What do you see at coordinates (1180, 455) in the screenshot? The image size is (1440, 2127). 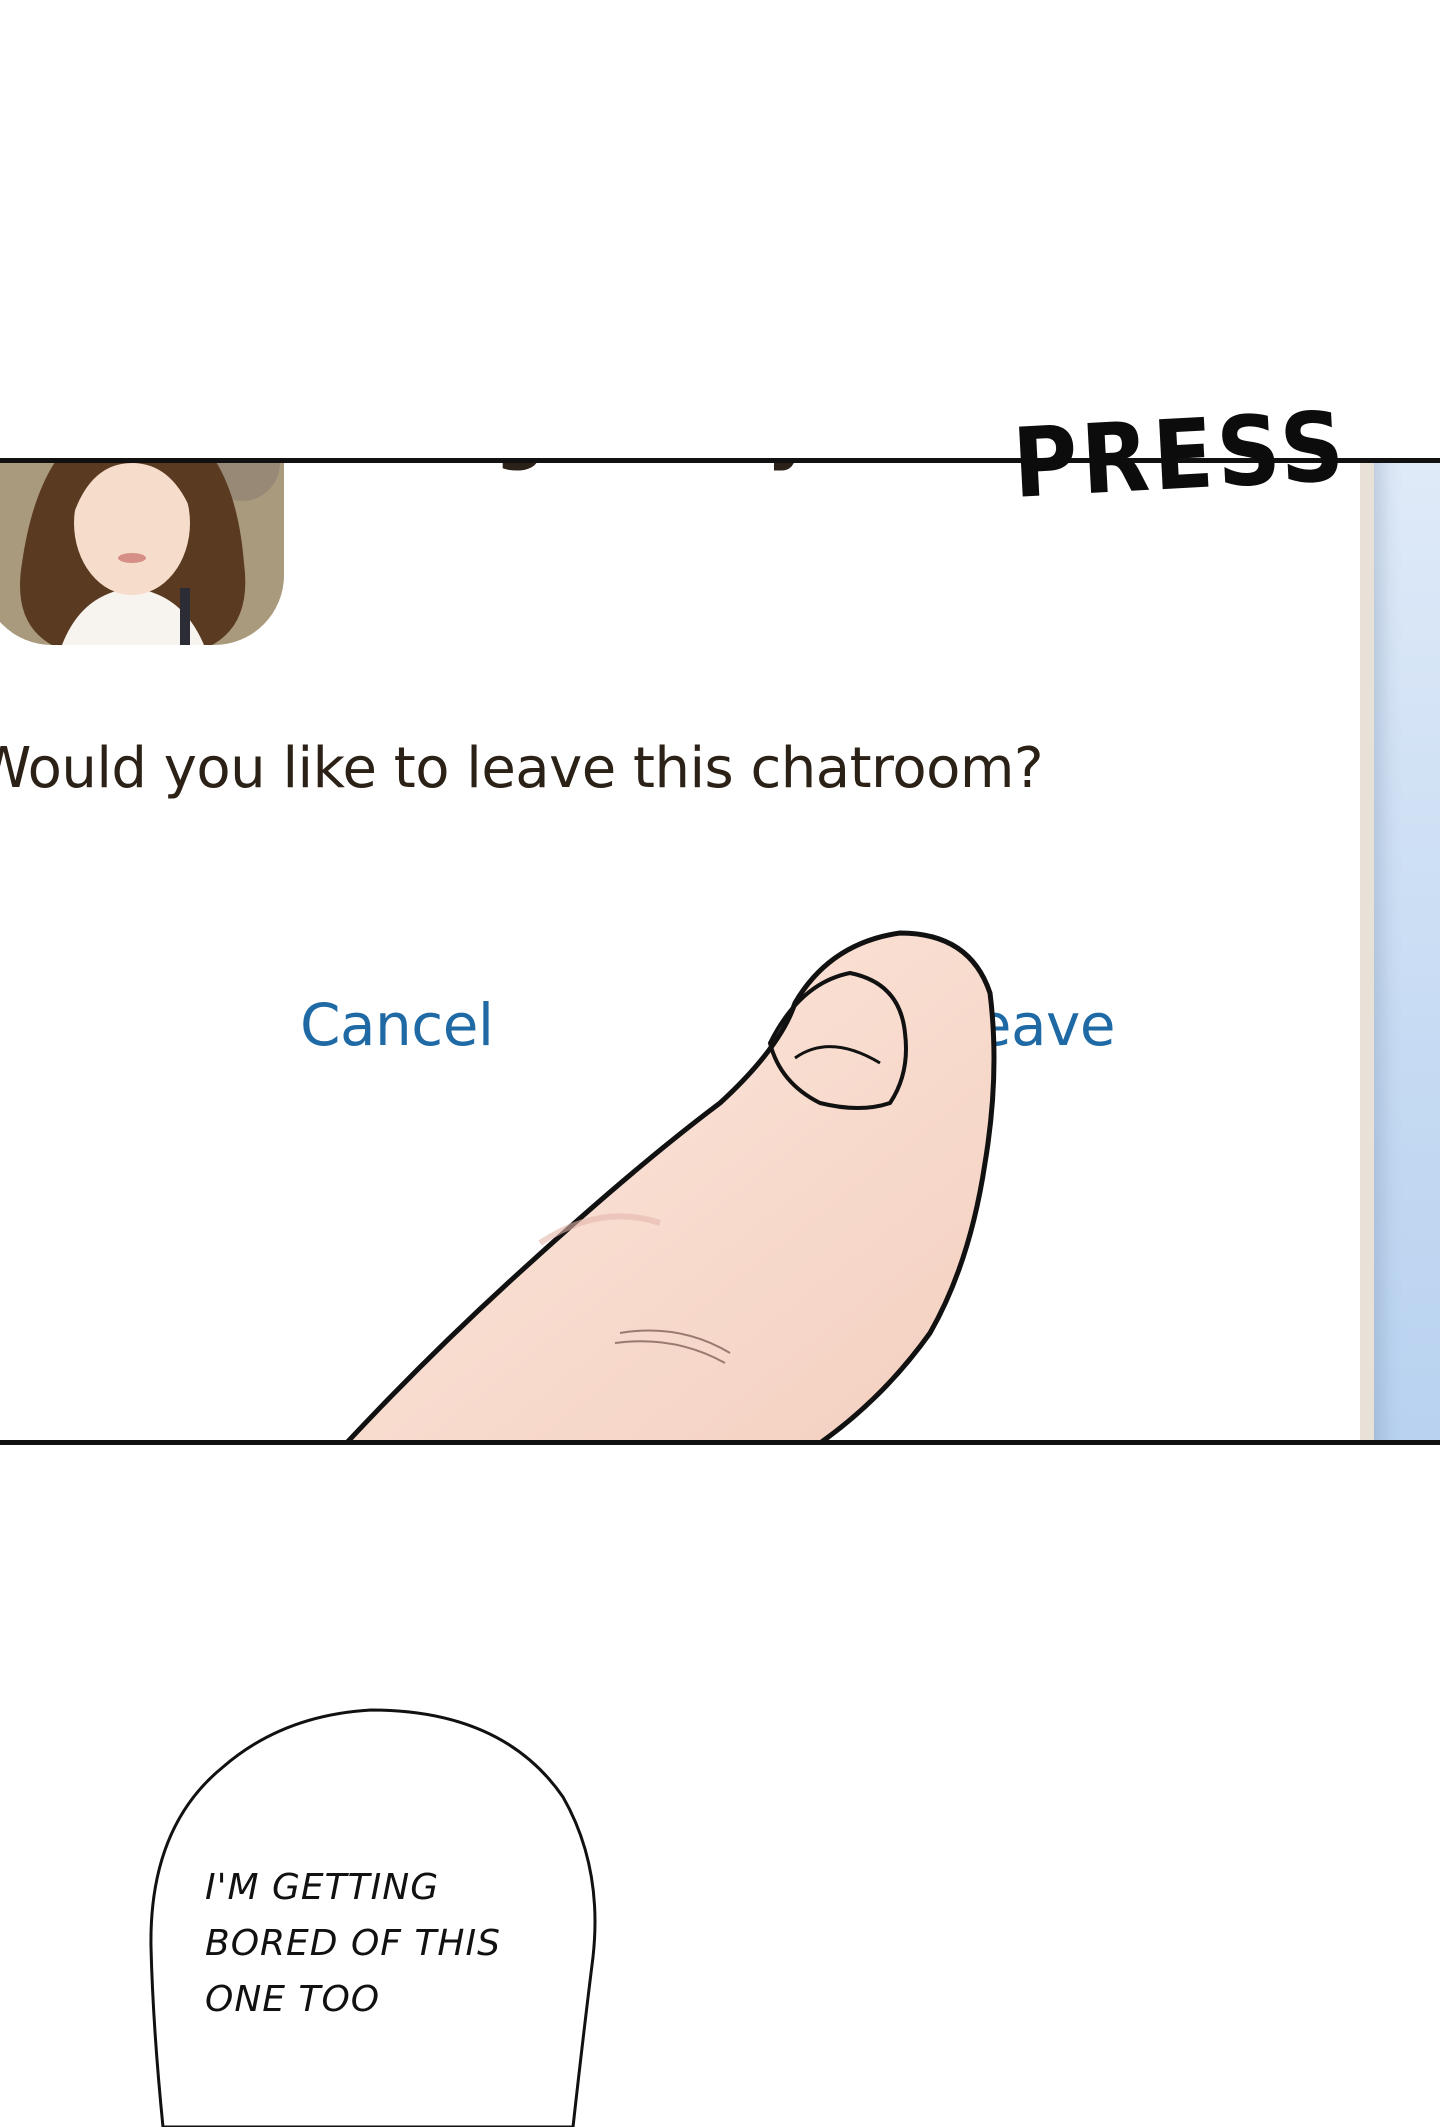 I see `press-sound-effect: PRESS` at bounding box center [1180, 455].